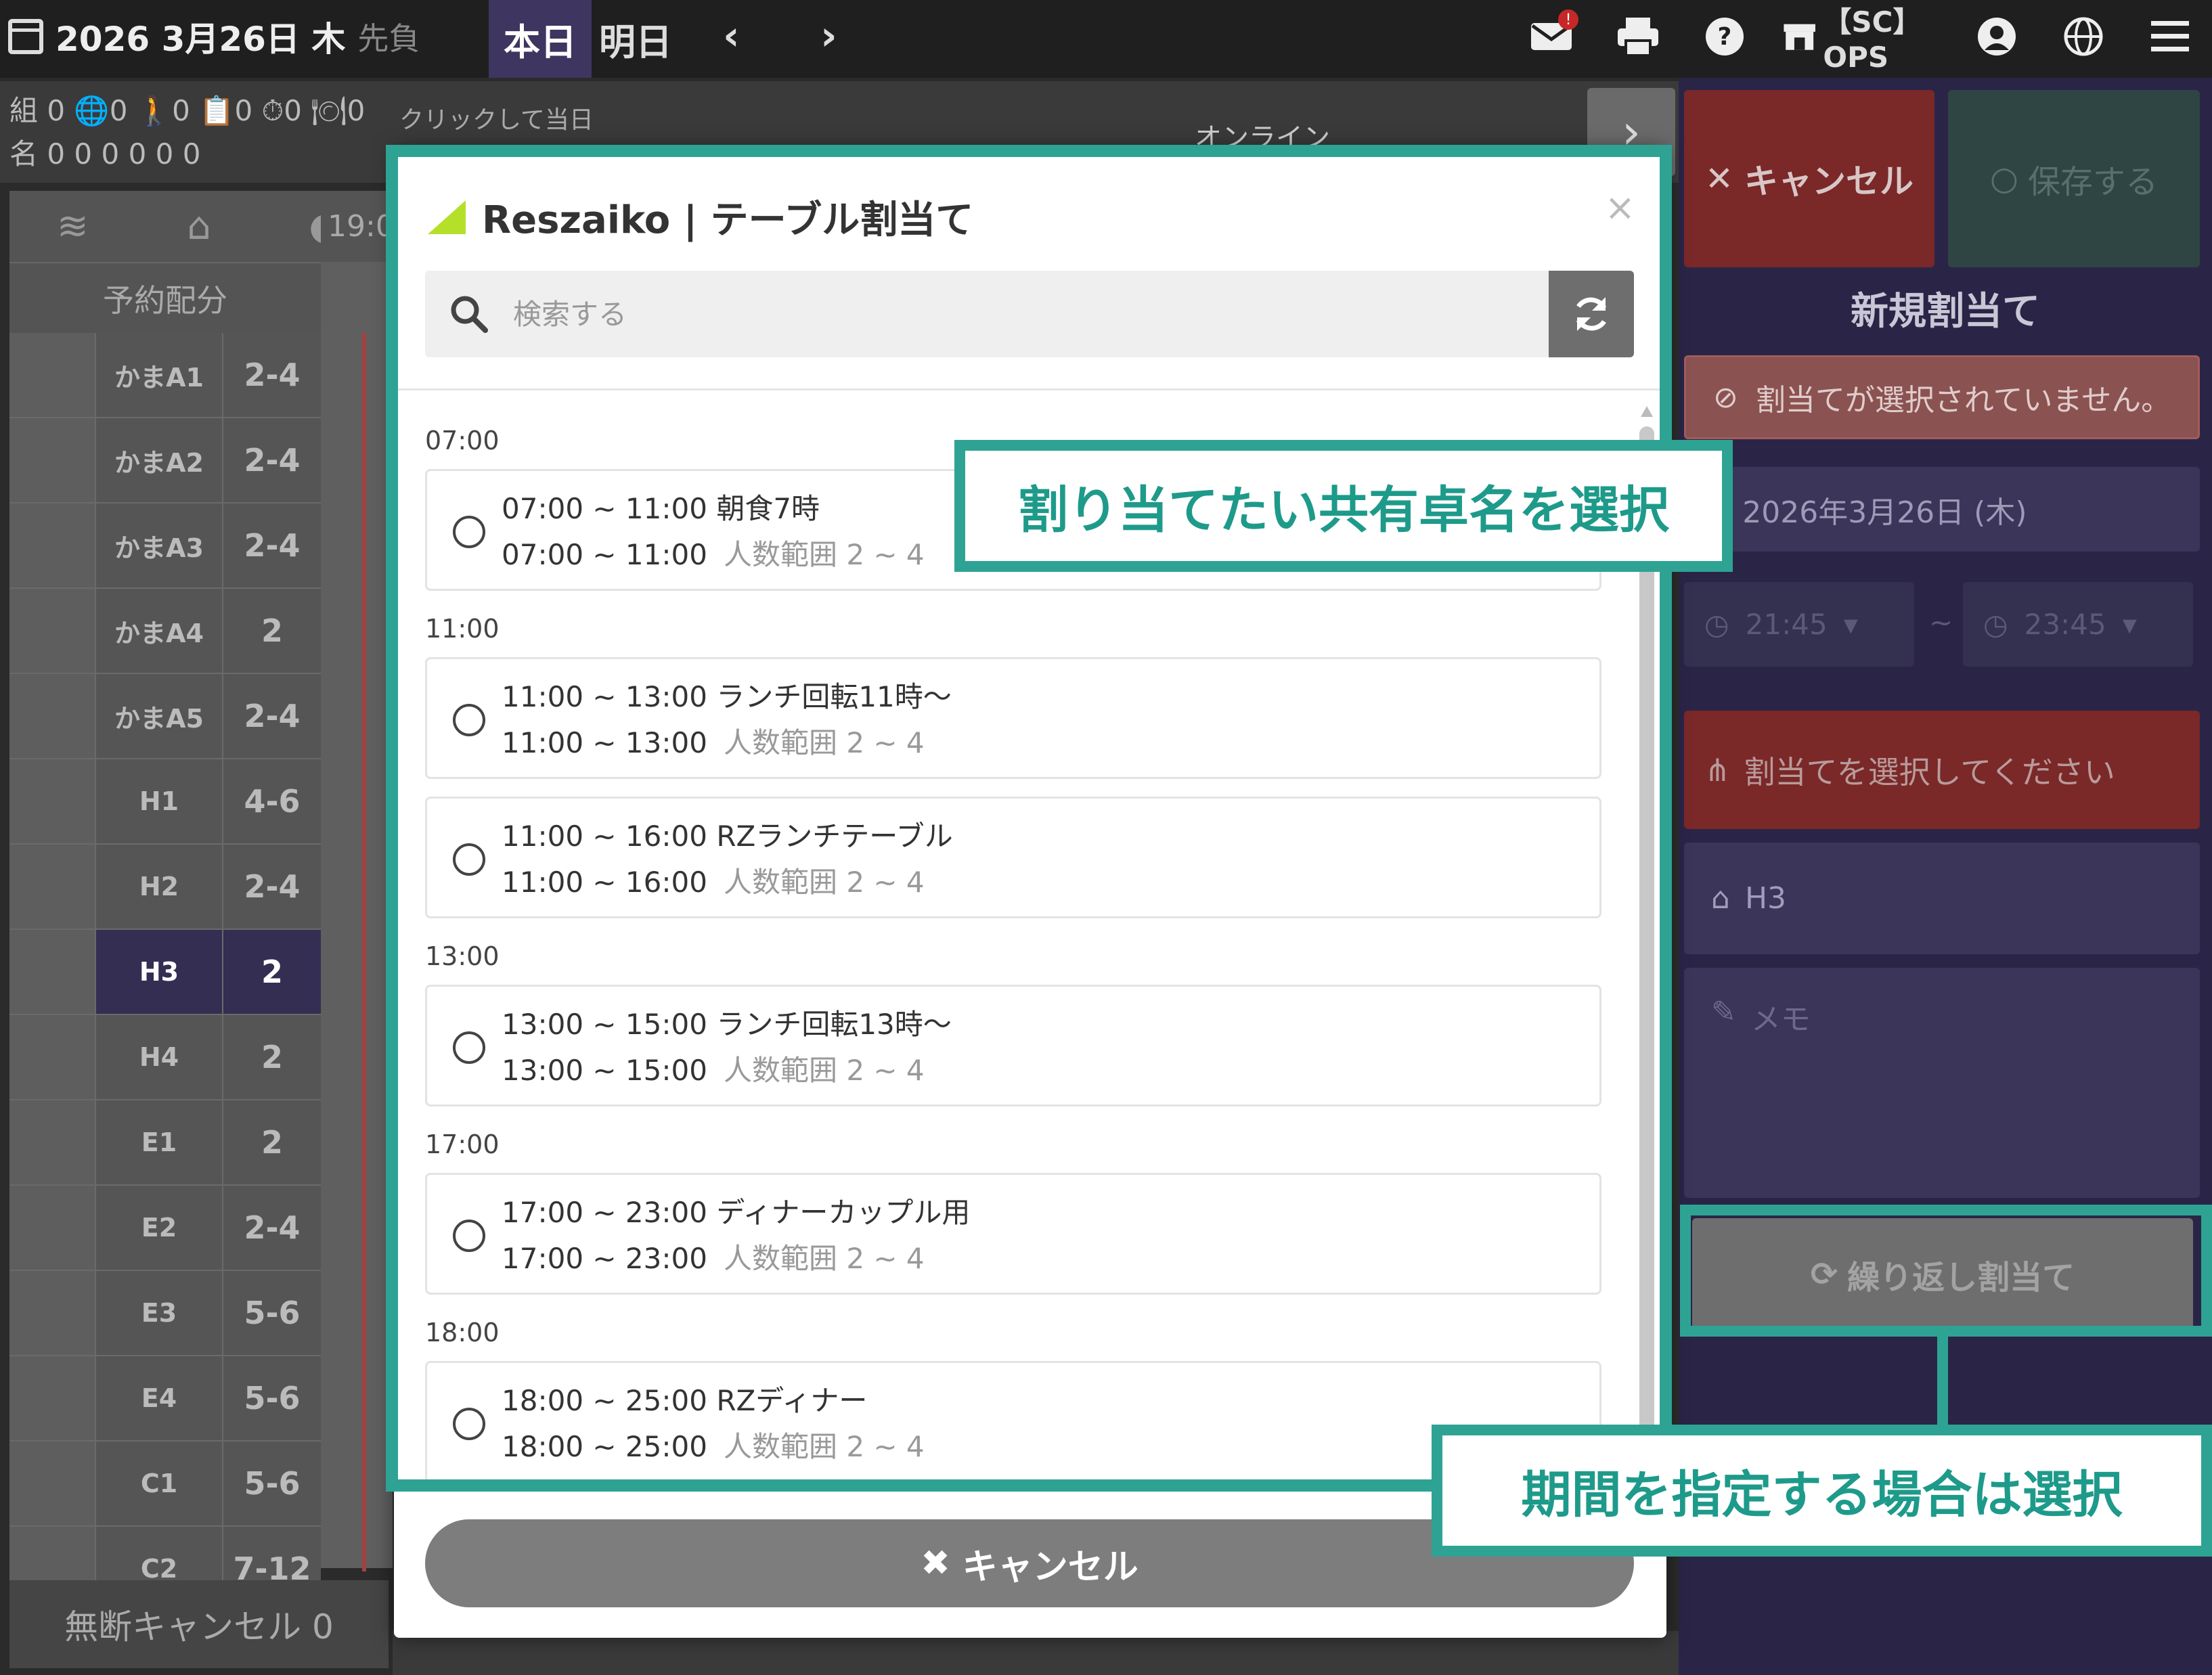 Image resolution: width=2212 pixels, height=1675 pixels. I want to click on top-icon-bar: ! ? 【SC】OPS, so click(1860, 39).